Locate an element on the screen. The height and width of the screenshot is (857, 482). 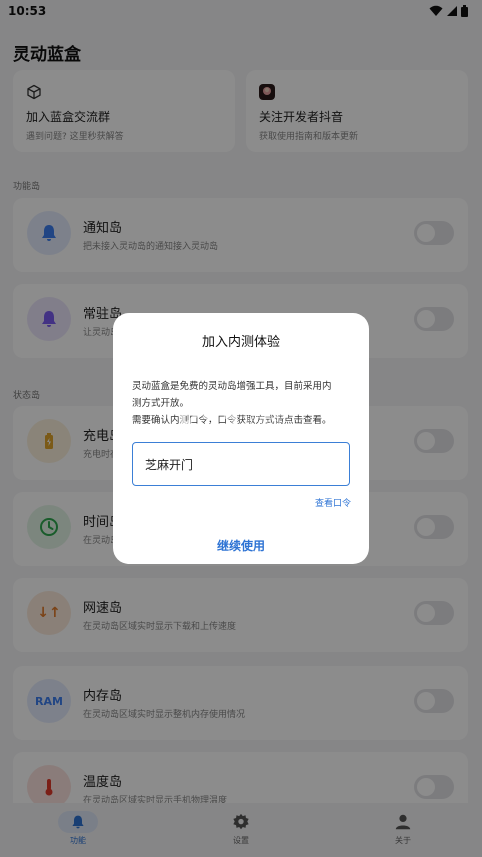
k73-watermark: K73 游戏之家 .com is located at coordinates (258, 427).